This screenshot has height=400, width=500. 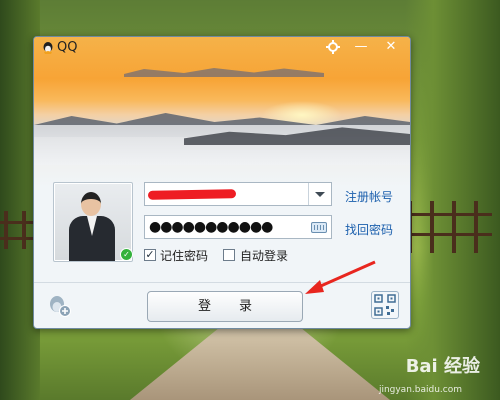 What do you see at coordinates (48, 48) in the screenshot?
I see `qq-penguin-icon` at bounding box center [48, 48].